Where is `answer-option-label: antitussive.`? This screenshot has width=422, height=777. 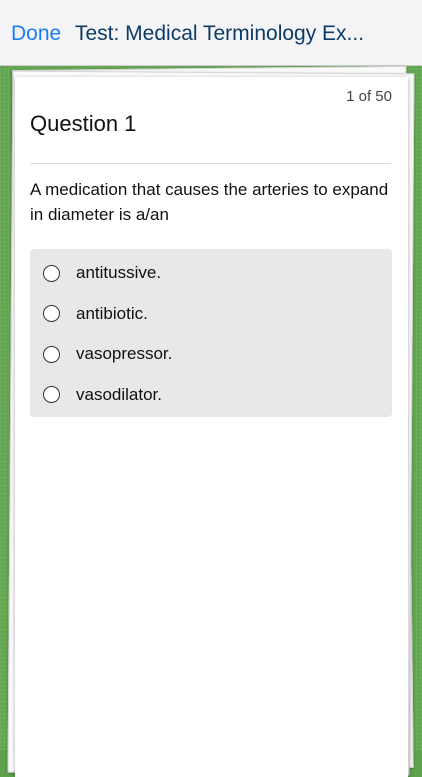 answer-option-label: antitussive. is located at coordinates (119, 273).